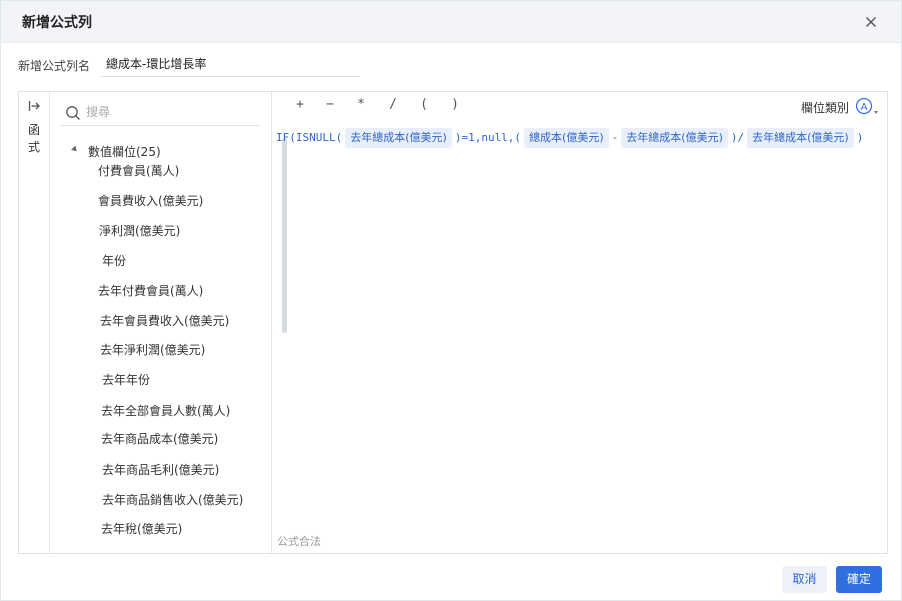 This screenshot has width=902, height=601. Describe the element at coordinates (172, 500) in the screenshot. I see `field-item: 去年商品銷售收入(億美元)` at that location.